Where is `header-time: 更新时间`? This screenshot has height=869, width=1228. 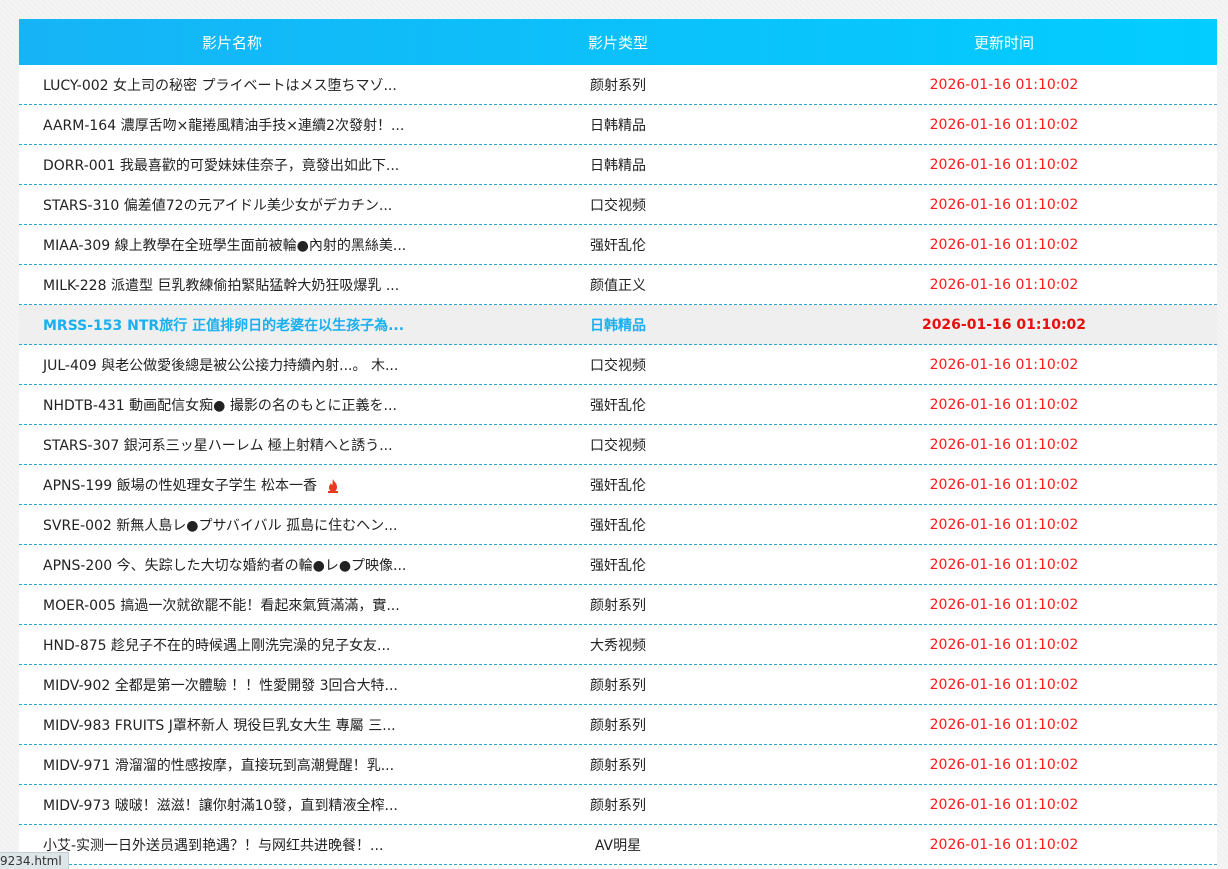 header-time: 更新时间 is located at coordinates (1003, 42).